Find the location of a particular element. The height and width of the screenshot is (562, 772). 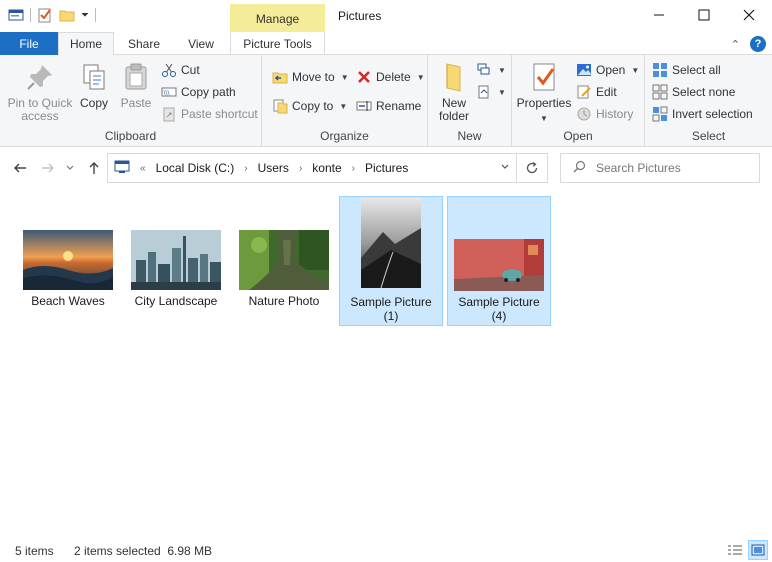

title-bar: ⏷ Manage Pictures is located at coordinates (386, 16).